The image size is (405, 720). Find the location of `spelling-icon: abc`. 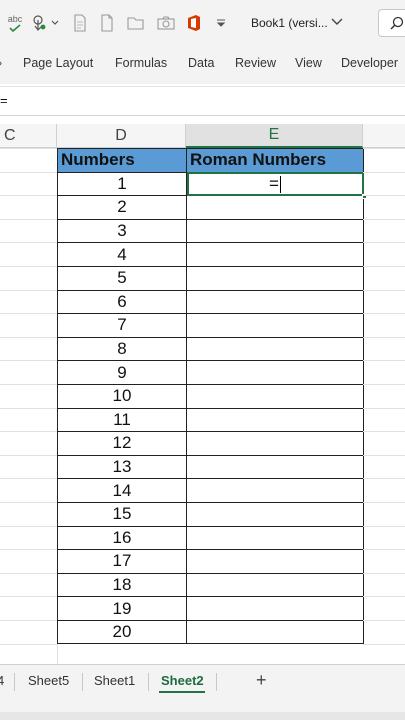

spelling-icon: abc is located at coordinates (15, 23).